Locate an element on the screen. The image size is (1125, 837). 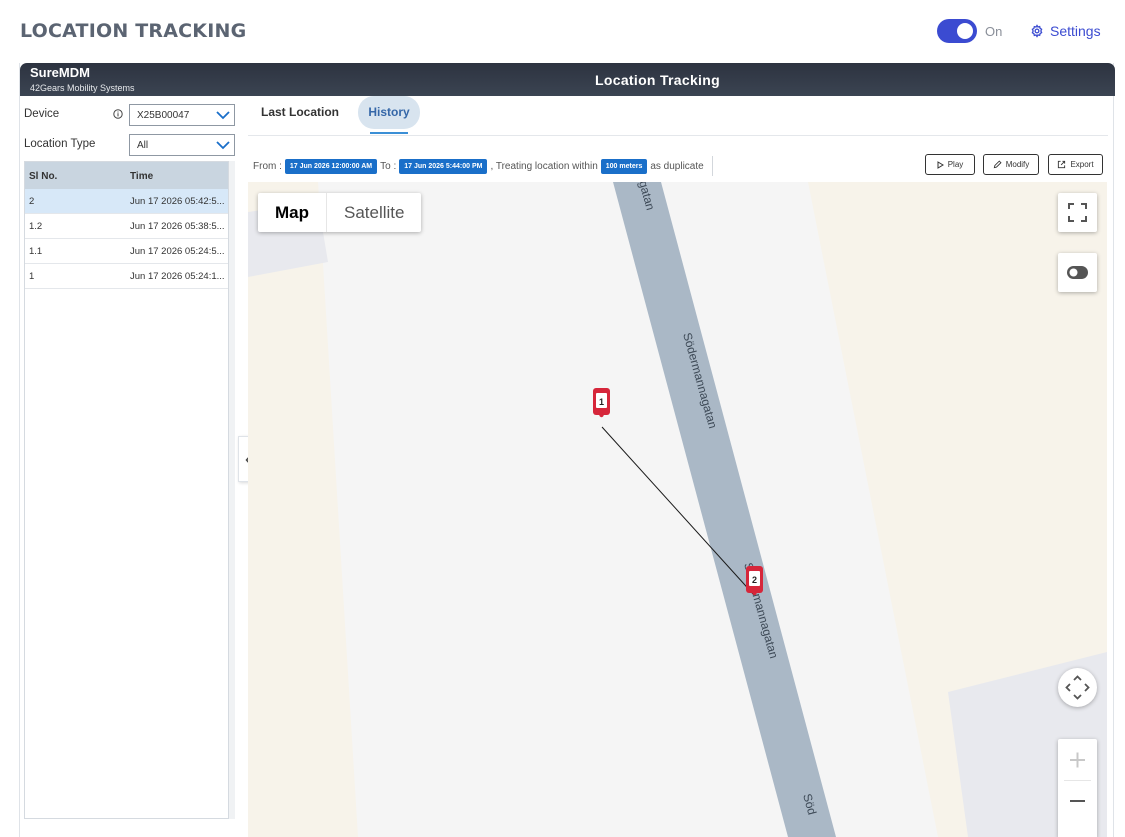
pan-control-button is located at coordinates (1077, 687).